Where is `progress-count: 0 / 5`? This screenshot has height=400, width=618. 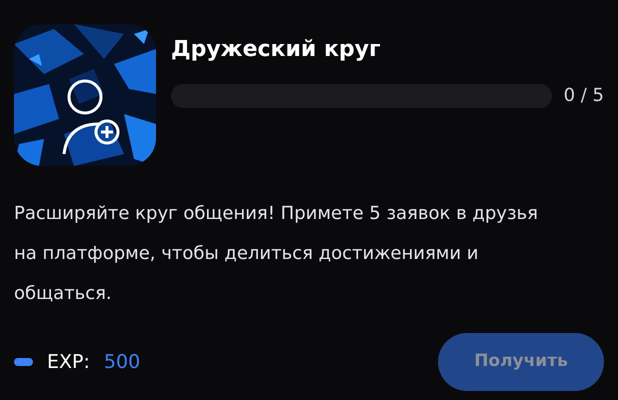 progress-count: 0 / 5 is located at coordinates (584, 96).